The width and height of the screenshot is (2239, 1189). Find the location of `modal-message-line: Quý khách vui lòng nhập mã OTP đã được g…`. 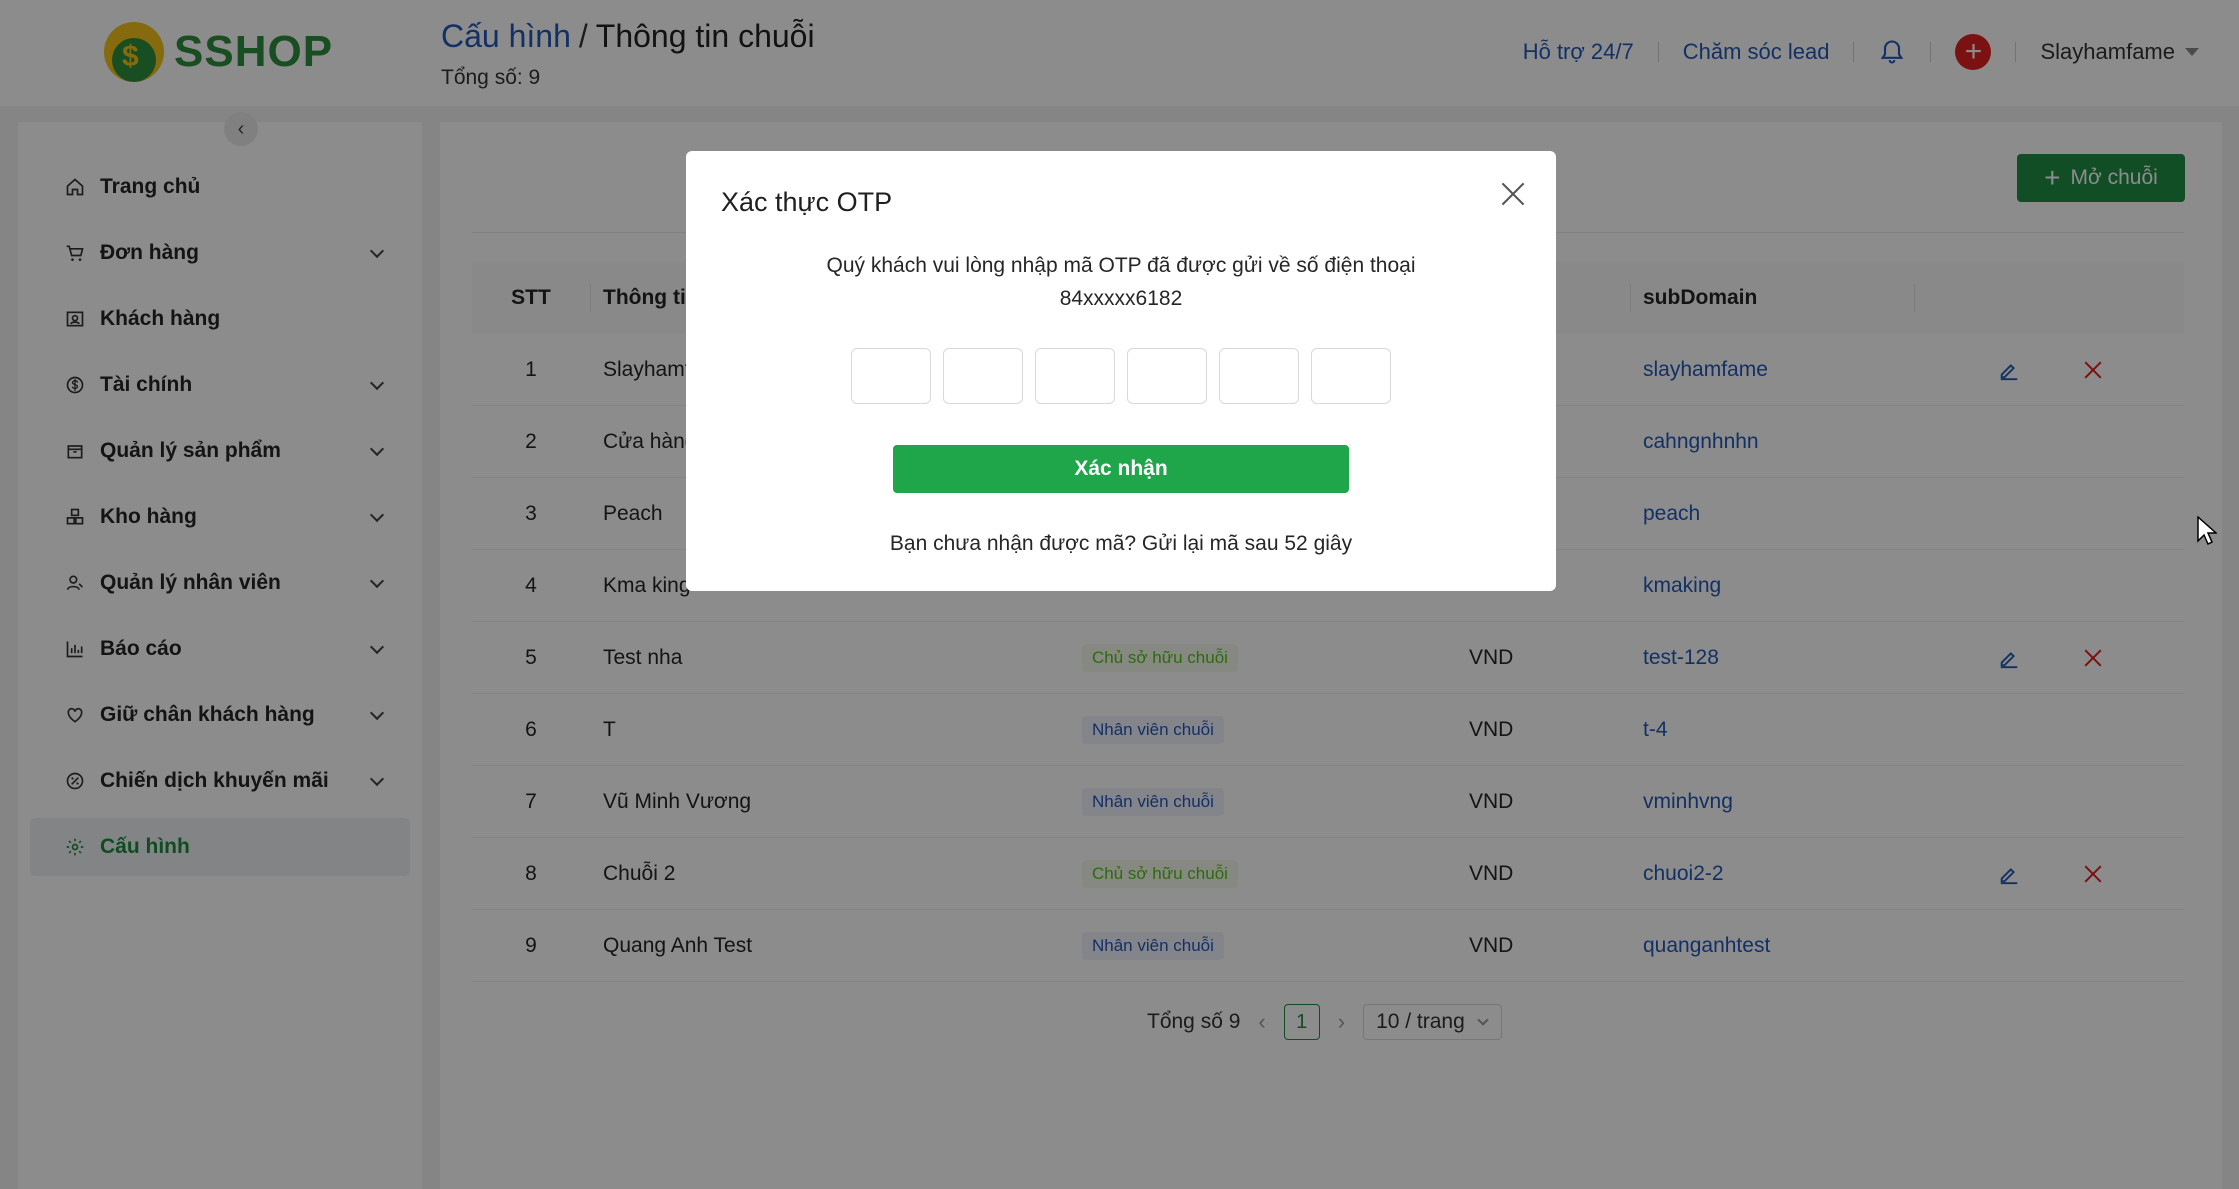

modal-message-line: Quý khách vui lòng nhập mã OTP đã được g… is located at coordinates (1121, 265).